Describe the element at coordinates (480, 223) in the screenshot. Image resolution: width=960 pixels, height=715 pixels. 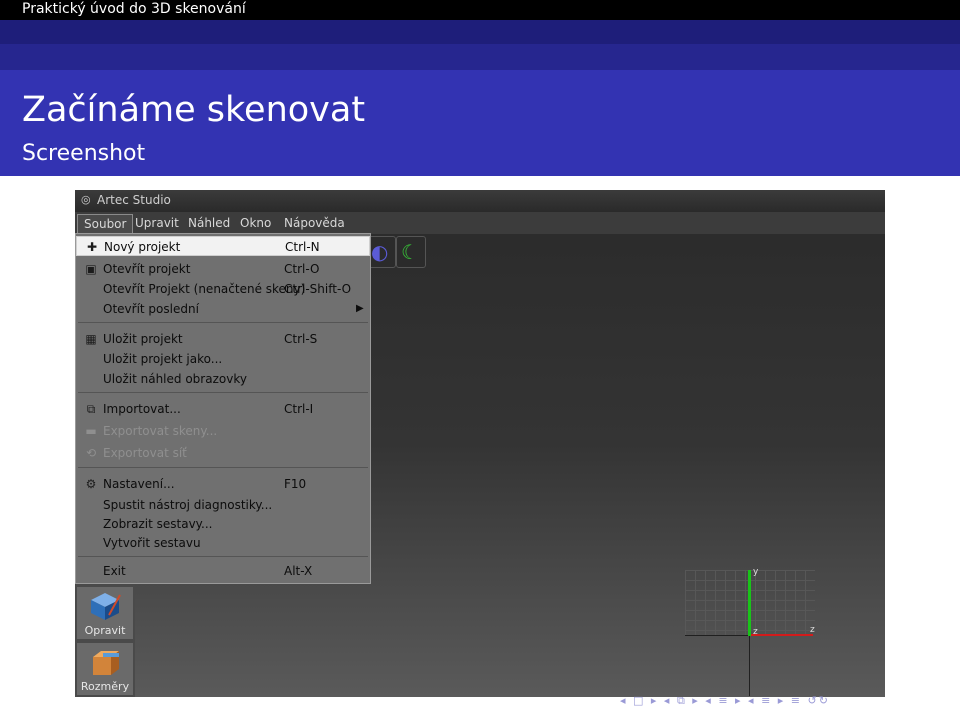
I see `menubar: Soubor Upravit Náhled Okno Nápověda` at that location.